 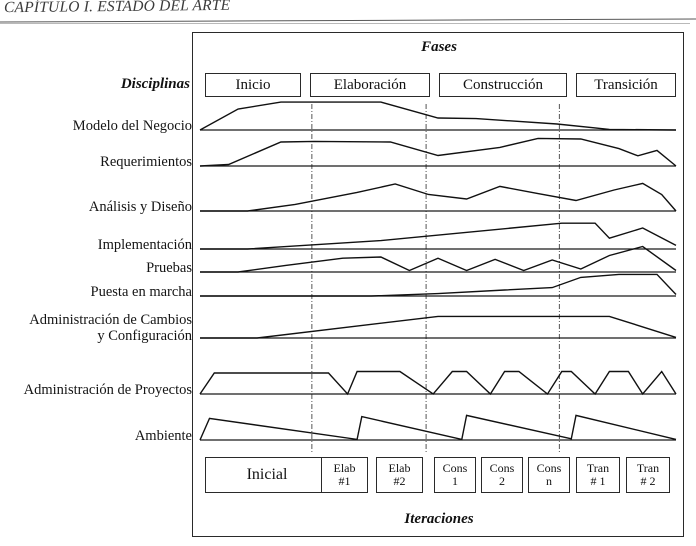 I want to click on discipline-label-line: Administración de Cambios, so click(x=110, y=320).